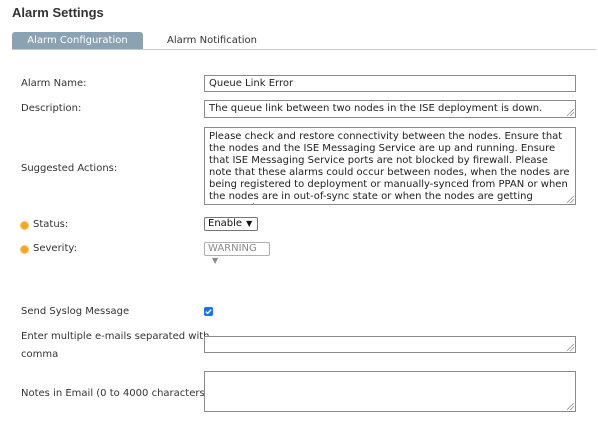  I want to click on emails-textarea, so click(390, 344).